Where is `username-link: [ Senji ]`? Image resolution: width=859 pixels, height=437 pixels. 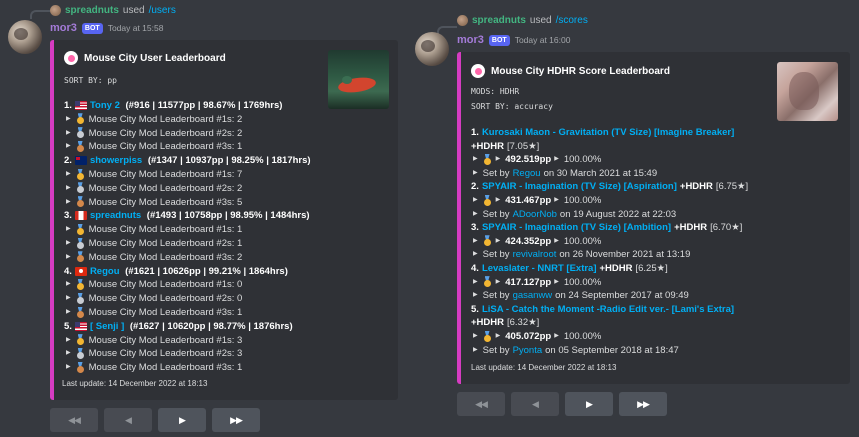 username-link: [ Senji ] is located at coordinates (107, 326).